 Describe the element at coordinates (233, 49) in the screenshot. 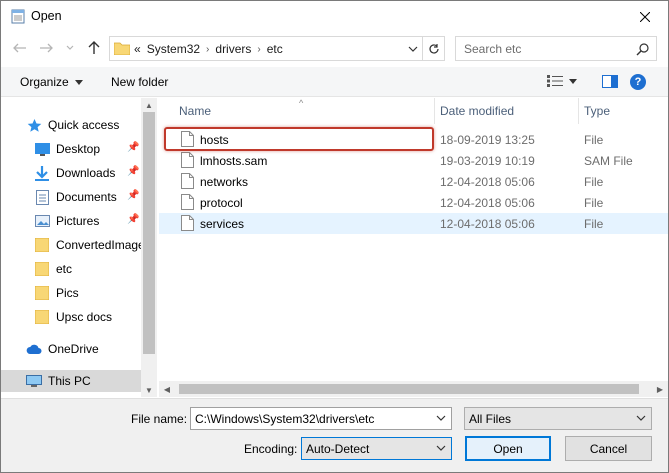

I see `breadcrumb-item-drivers: drivers` at that location.